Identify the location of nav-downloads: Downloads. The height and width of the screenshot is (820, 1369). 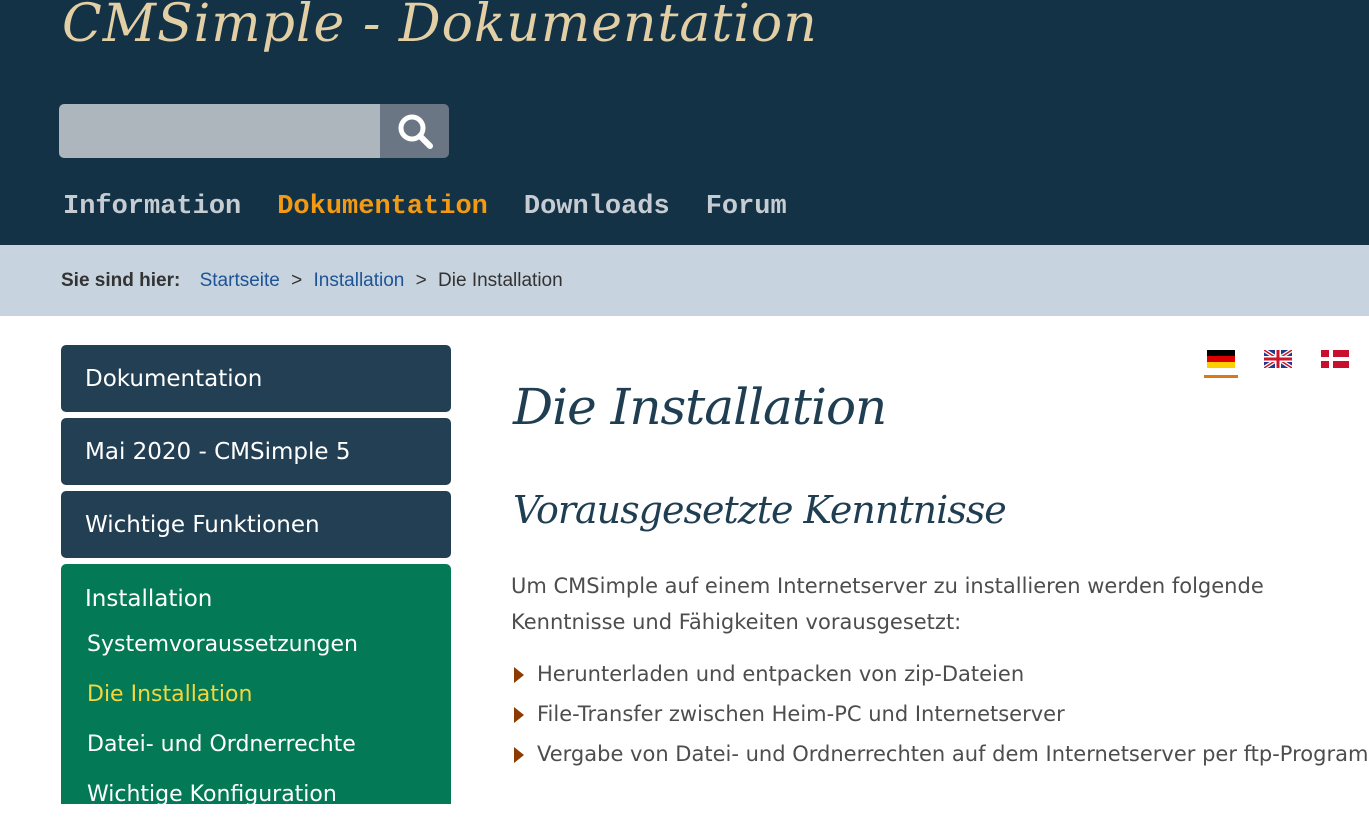
(597, 207).